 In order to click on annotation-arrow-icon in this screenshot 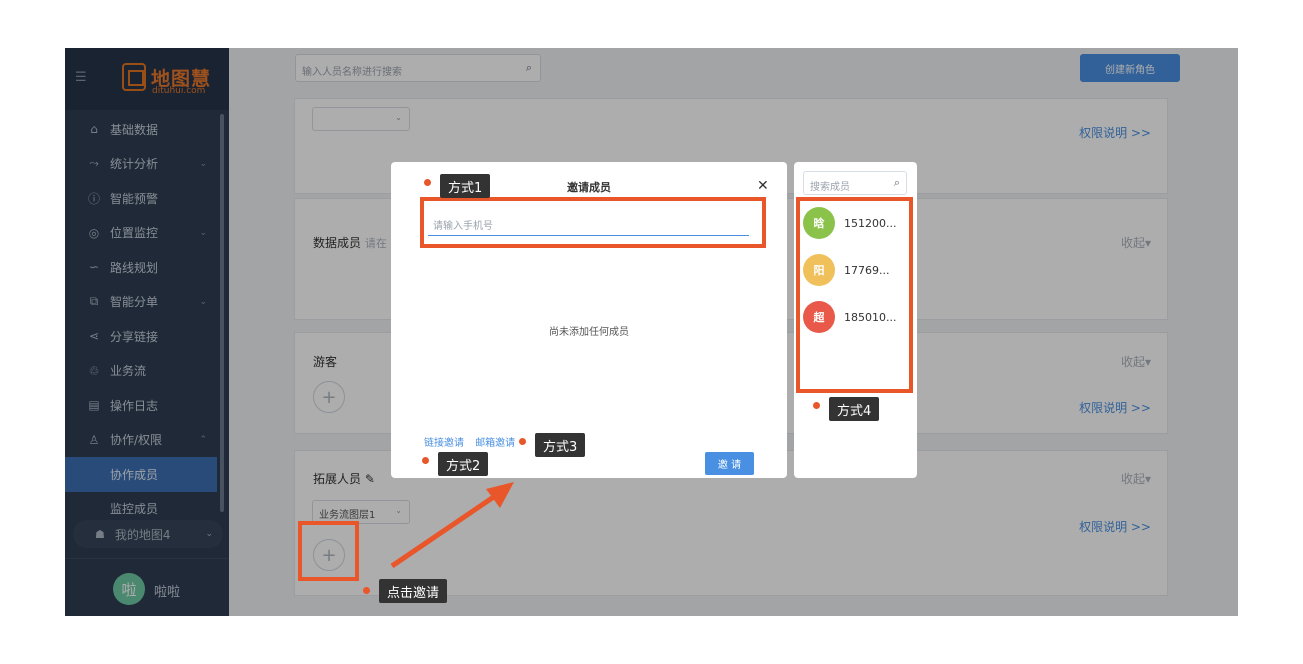, I will do `click(452, 525)`.